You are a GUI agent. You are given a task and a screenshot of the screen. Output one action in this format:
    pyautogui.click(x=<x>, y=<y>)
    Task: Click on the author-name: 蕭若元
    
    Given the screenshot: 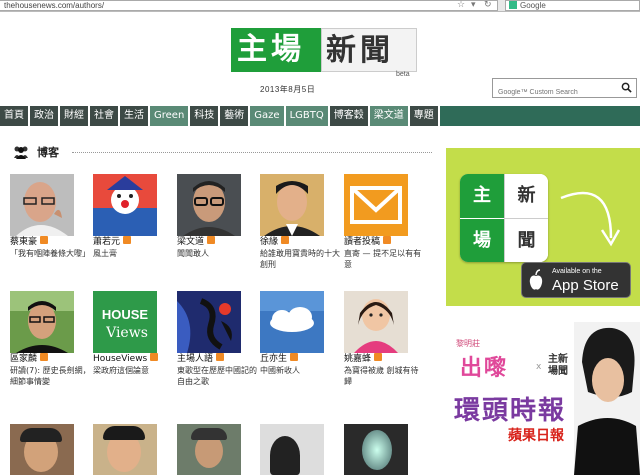 What is the action you would take?
    pyautogui.click(x=106, y=242)
    